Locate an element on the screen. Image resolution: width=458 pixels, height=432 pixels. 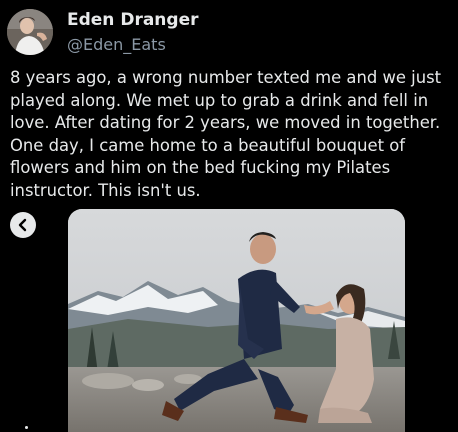
author-name: Eden Dranger is located at coordinates (132, 20).